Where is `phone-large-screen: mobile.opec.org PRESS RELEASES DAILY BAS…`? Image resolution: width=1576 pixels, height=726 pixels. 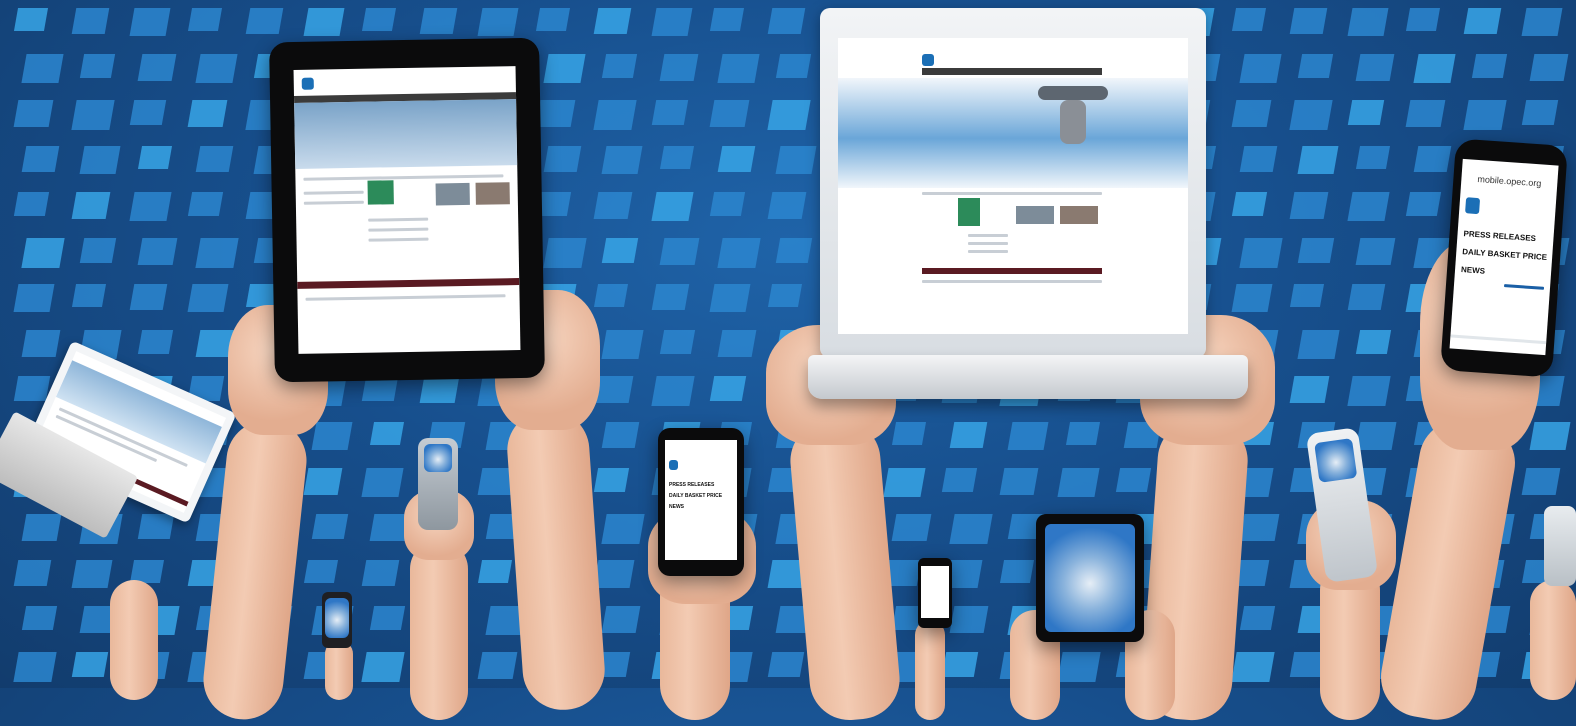
phone-large-screen: mobile.opec.org PRESS RELEASES DAILY BAS… is located at coordinates (1504, 257).